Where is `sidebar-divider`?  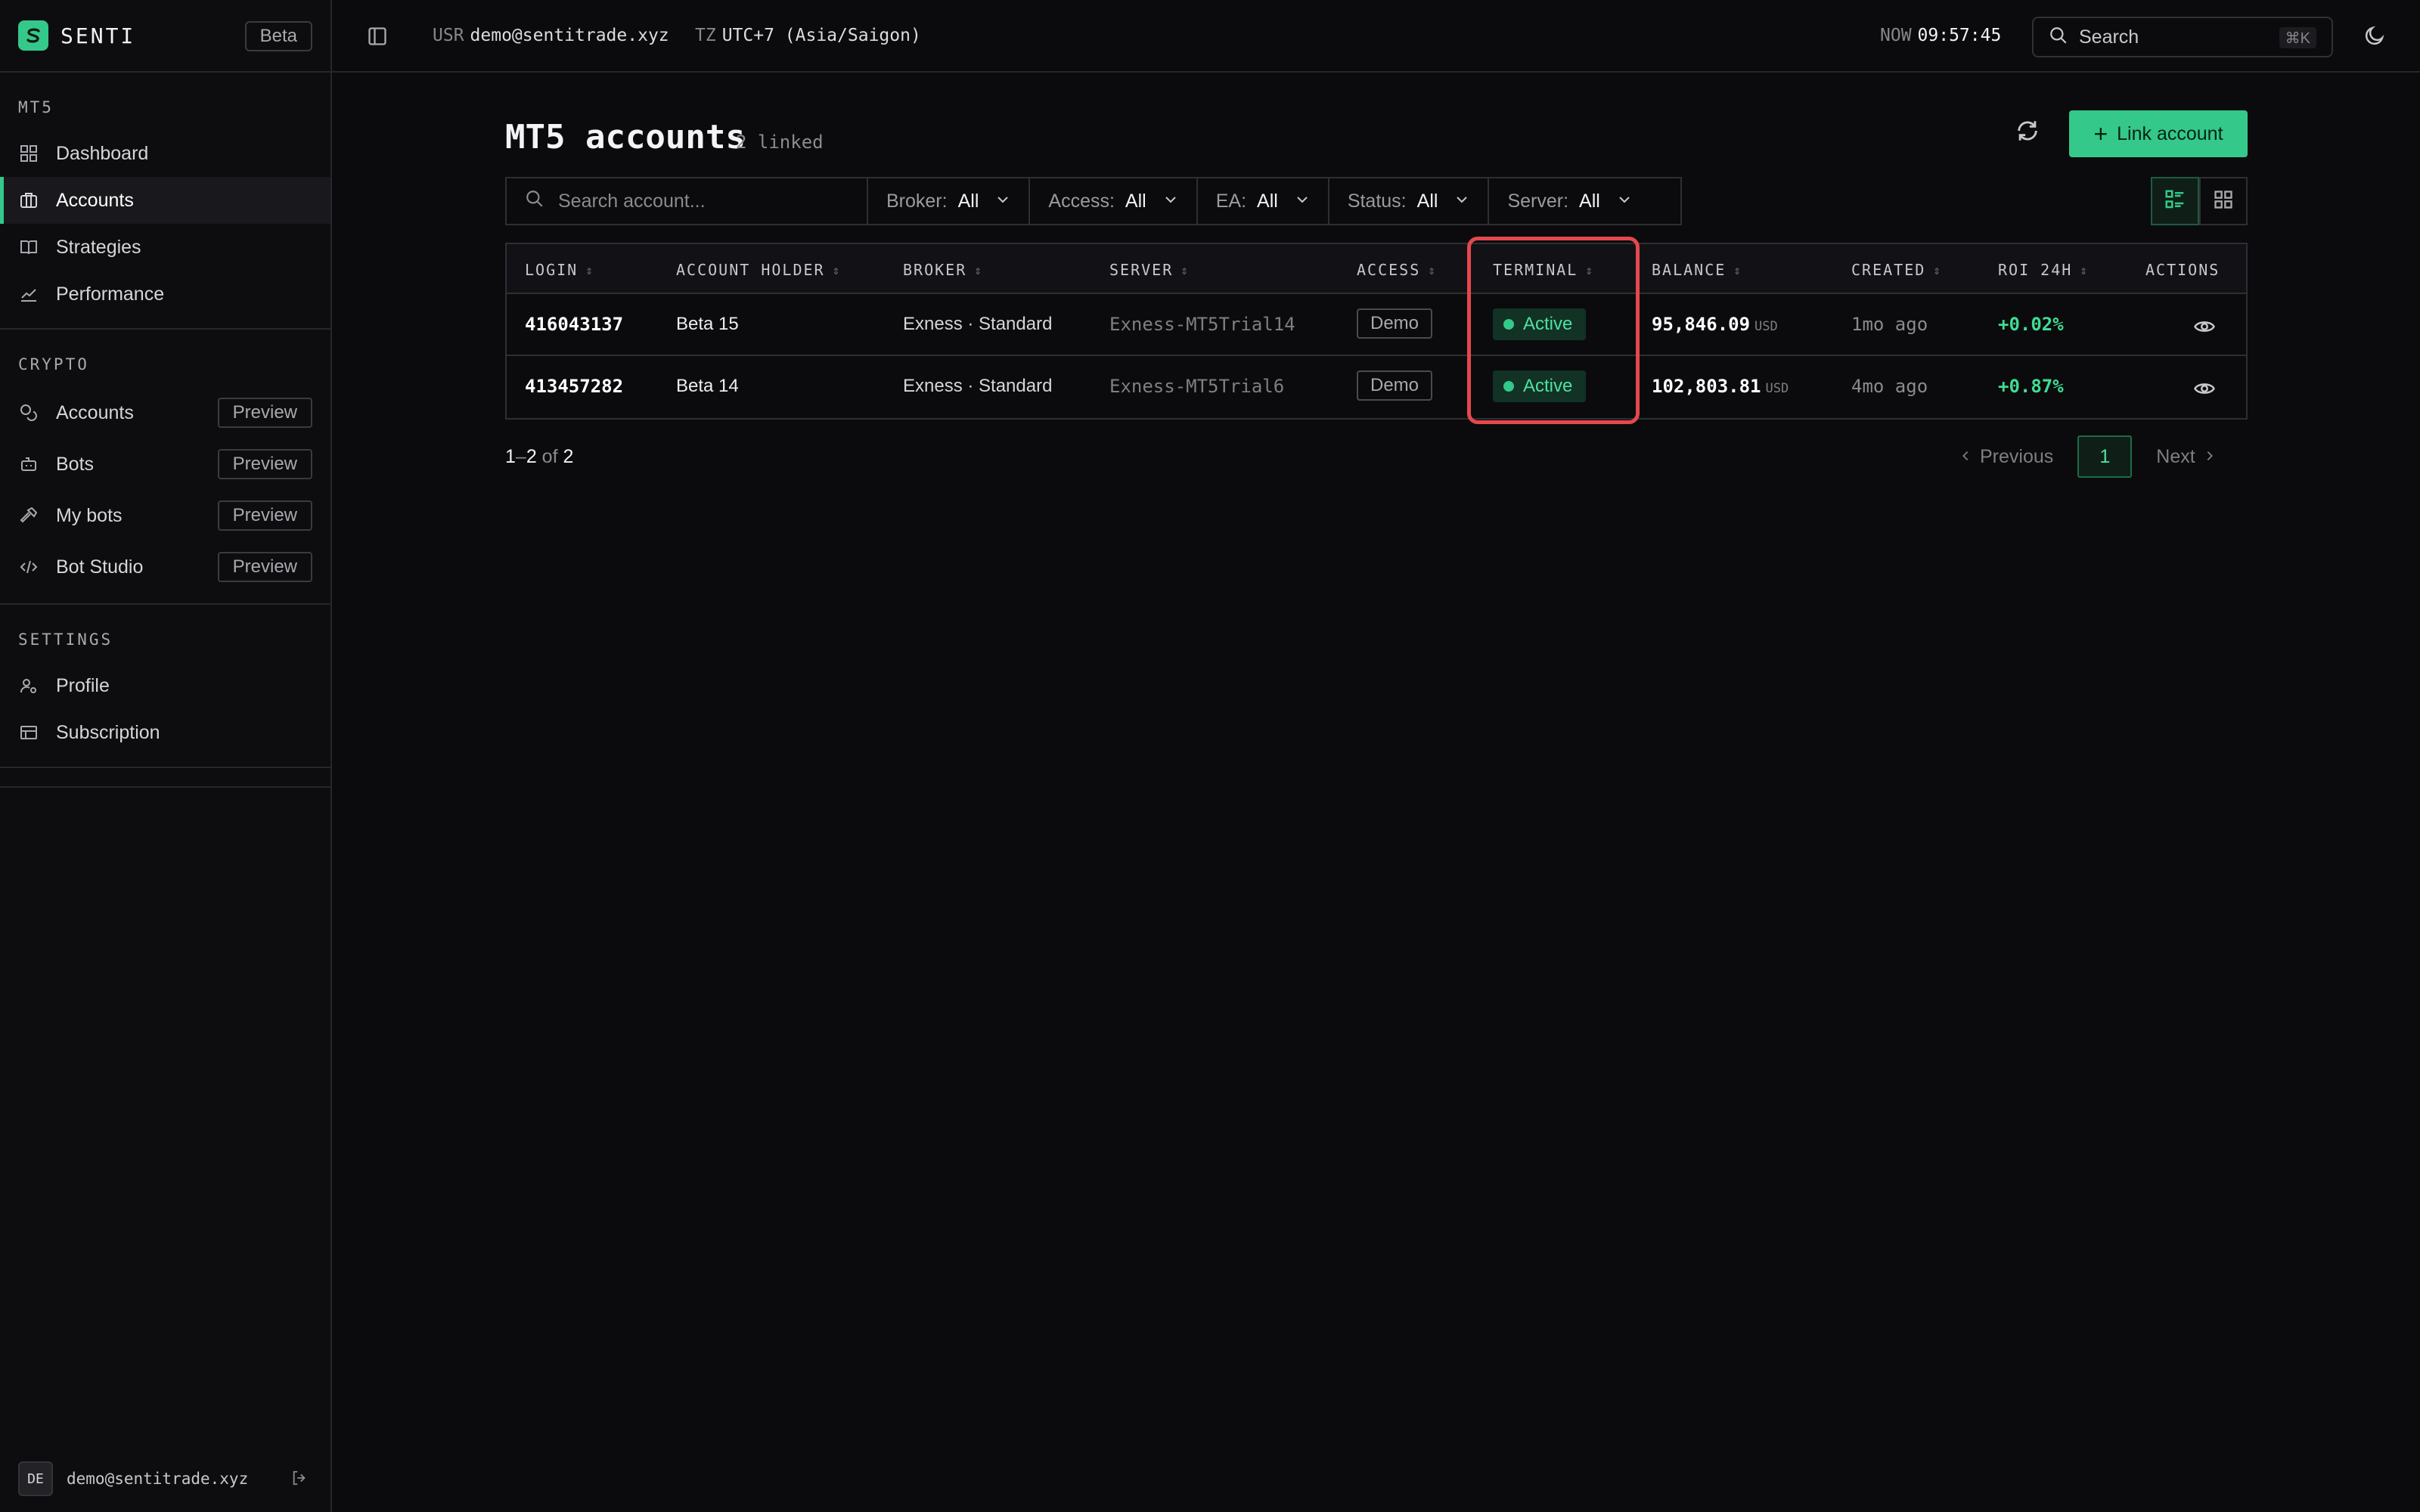
sidebar-divider is located at coordinates (165, 778).